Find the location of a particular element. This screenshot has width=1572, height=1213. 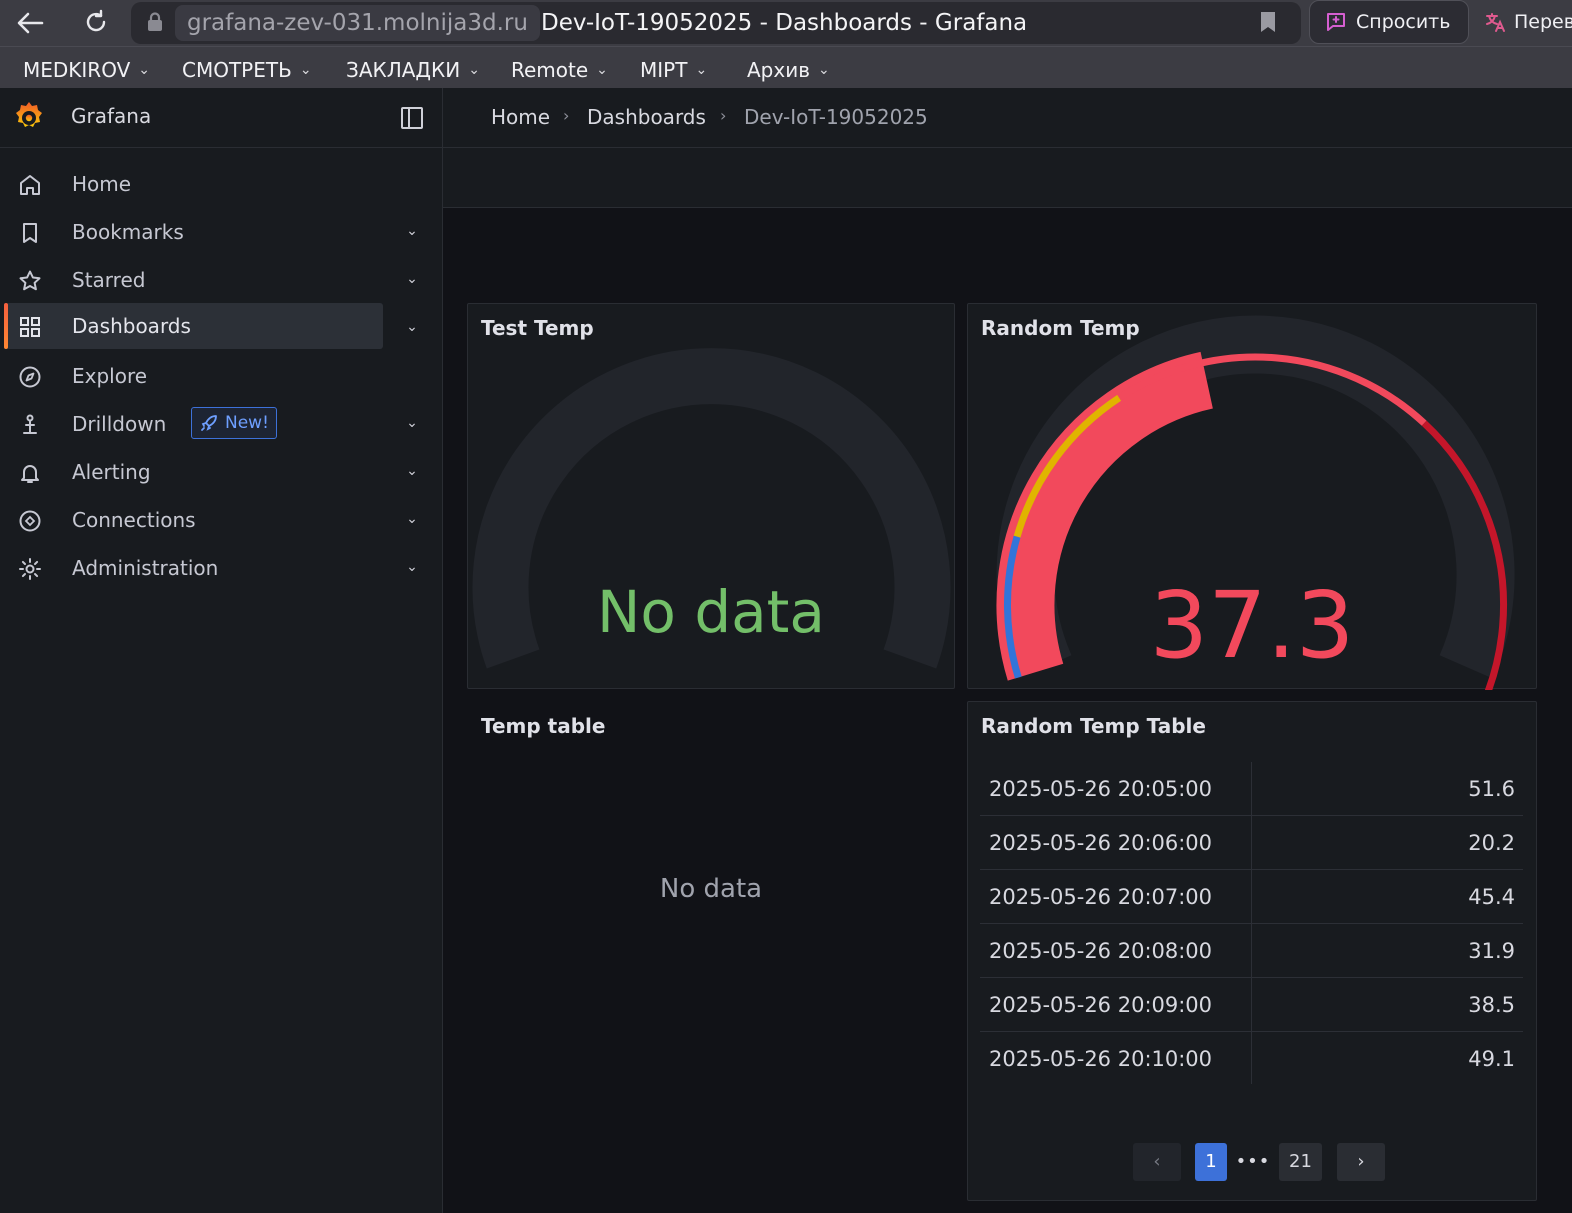

sidebar-item-home: Home is located at coordinates (194, 184).